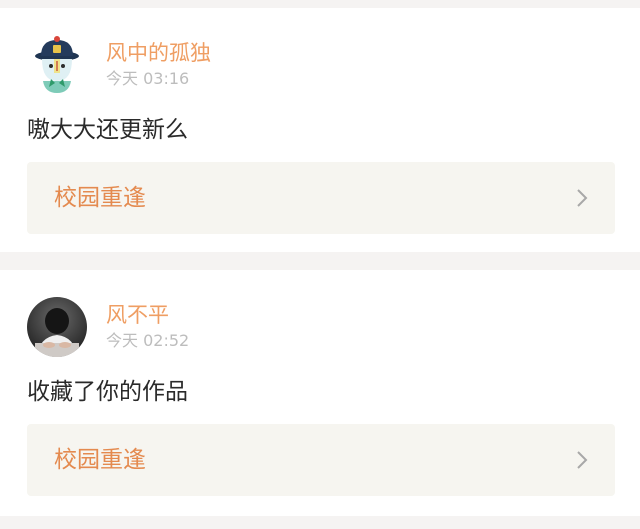  I want to click on username: 风中的孤独, so click(158, 53).